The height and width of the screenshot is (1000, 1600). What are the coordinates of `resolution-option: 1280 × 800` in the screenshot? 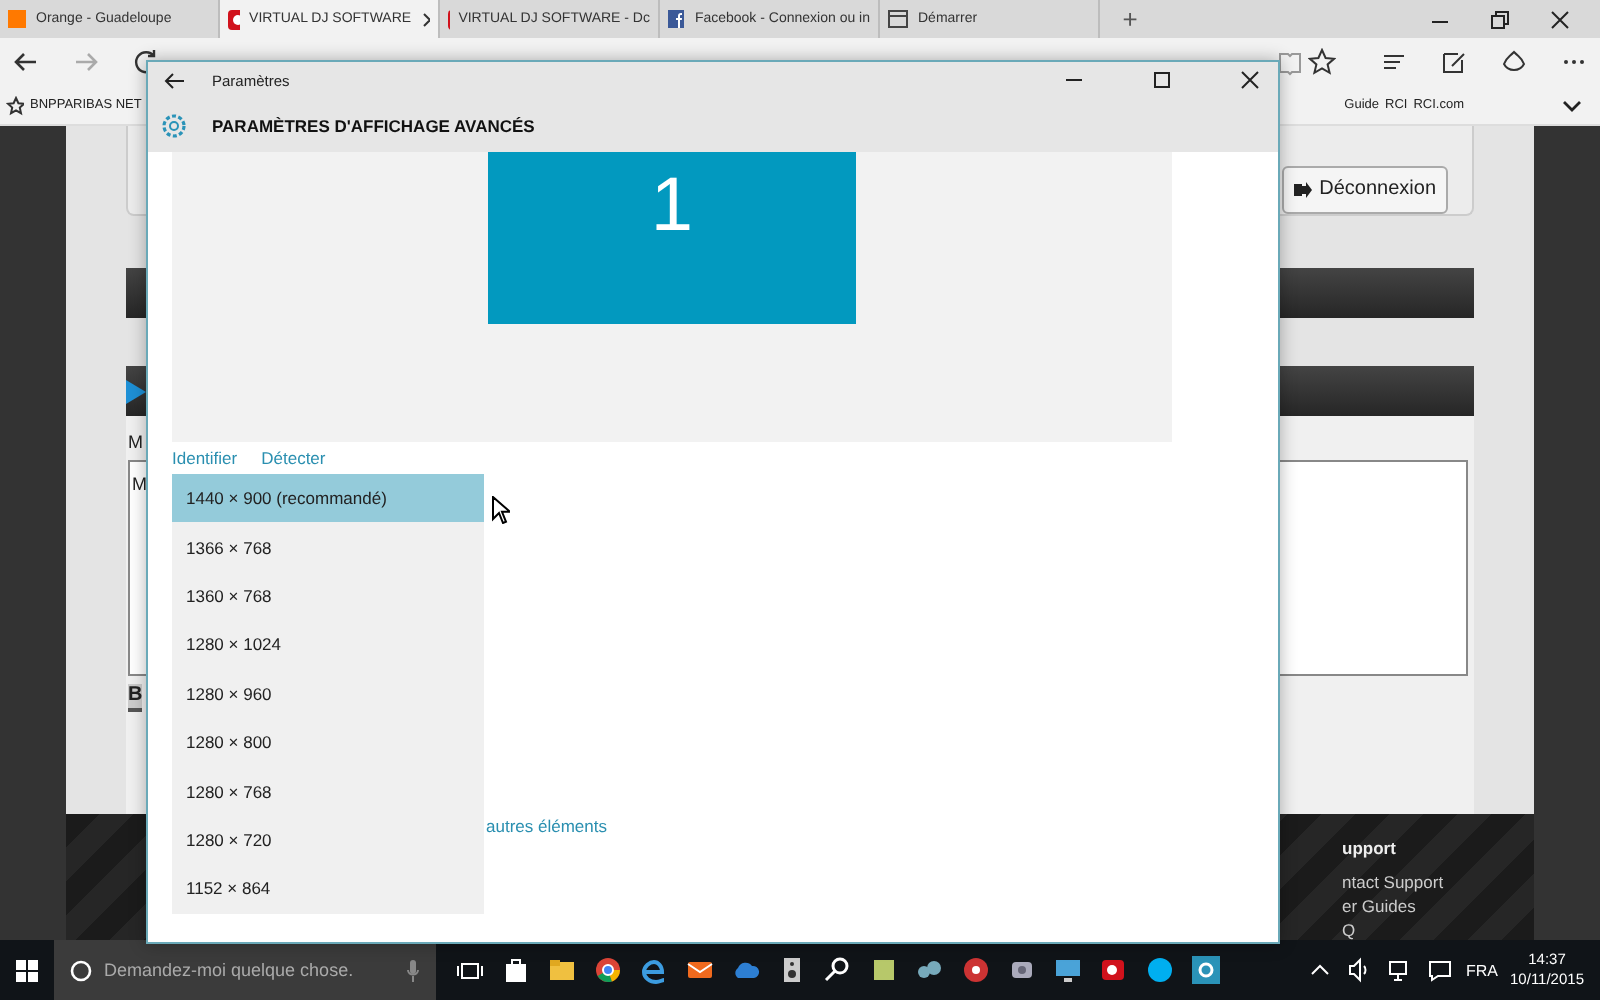 It's located at (328, 742).